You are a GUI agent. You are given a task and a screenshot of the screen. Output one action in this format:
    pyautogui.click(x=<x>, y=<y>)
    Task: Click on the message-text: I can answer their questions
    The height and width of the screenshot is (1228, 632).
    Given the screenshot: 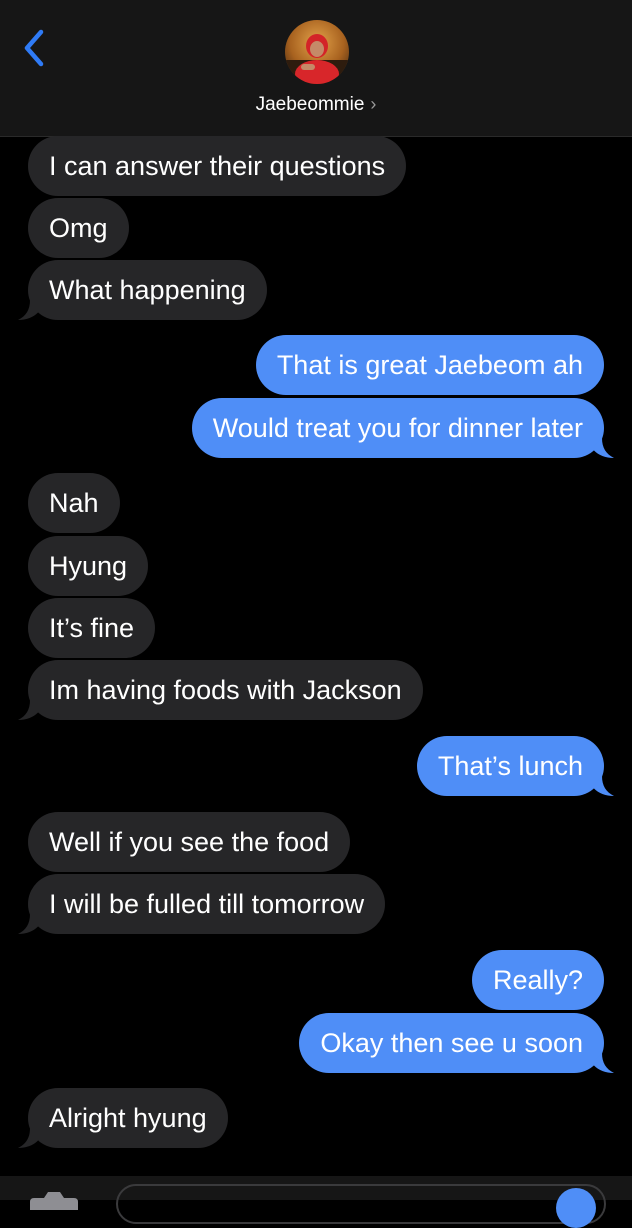 What is the action you would take?
    pyautogui.click(x=217, y=166)
    